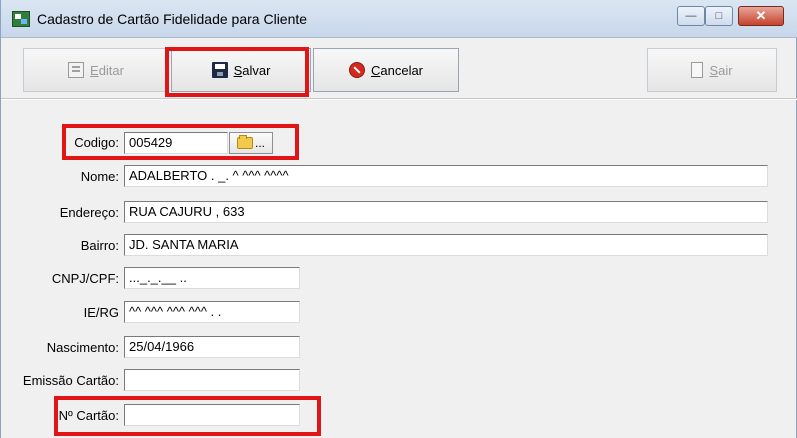 This screenshot has width=797, height=438. I want to click on nome-label: Nome:, so click(99, 176).